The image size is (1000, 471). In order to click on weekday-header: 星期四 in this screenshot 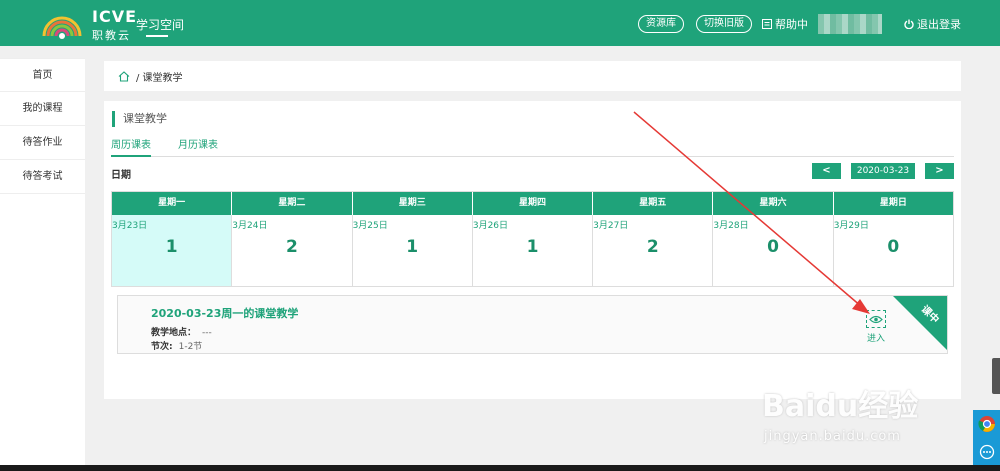, I will do `click(533, 203)`.